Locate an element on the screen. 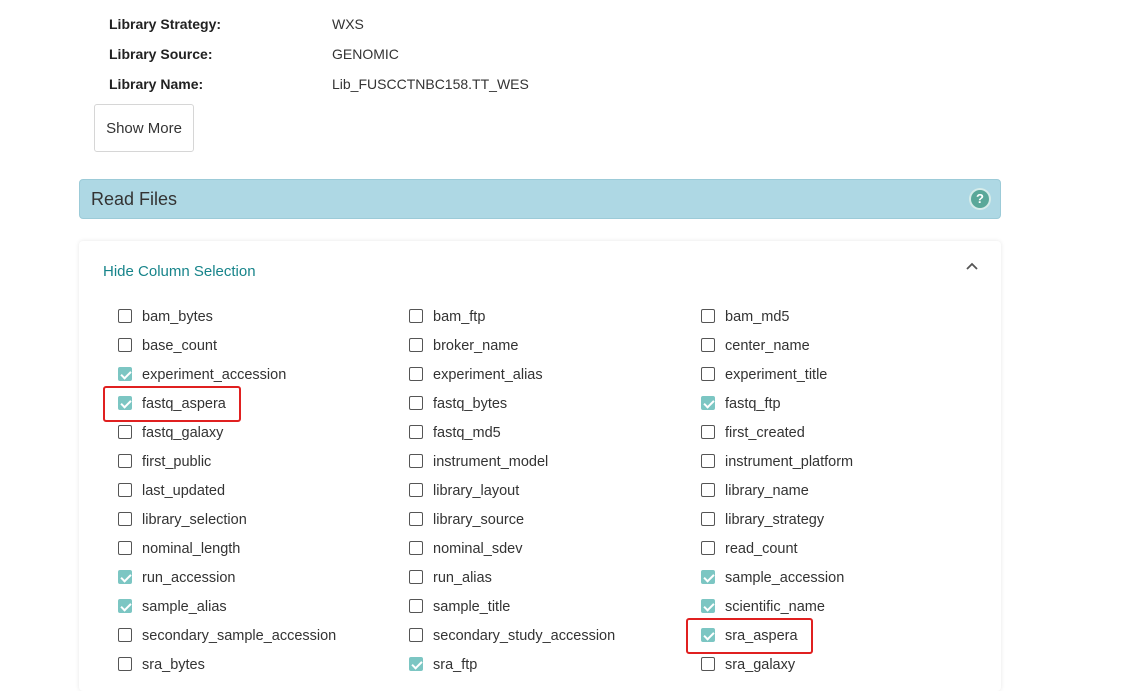  detail-value: WXS is located at coordinates (348, 24).